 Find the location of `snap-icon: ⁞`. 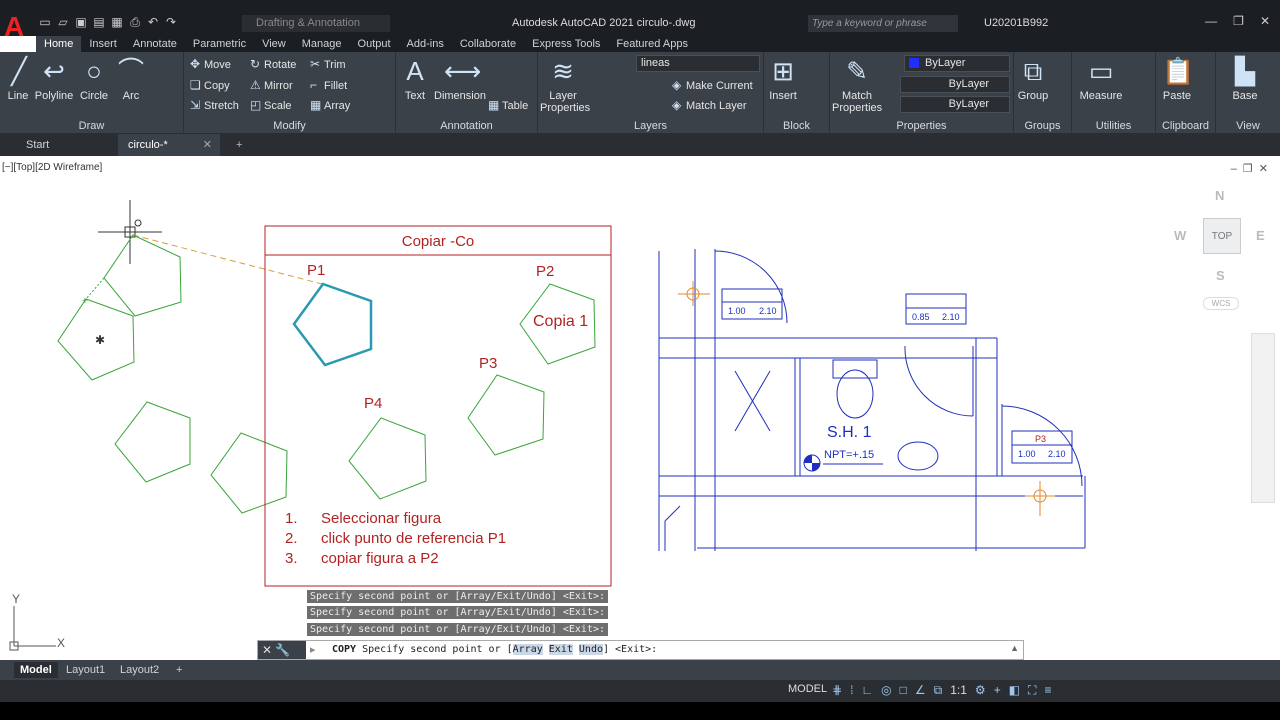

snap-icon: ⁞ is located at coordinates (851, 690).